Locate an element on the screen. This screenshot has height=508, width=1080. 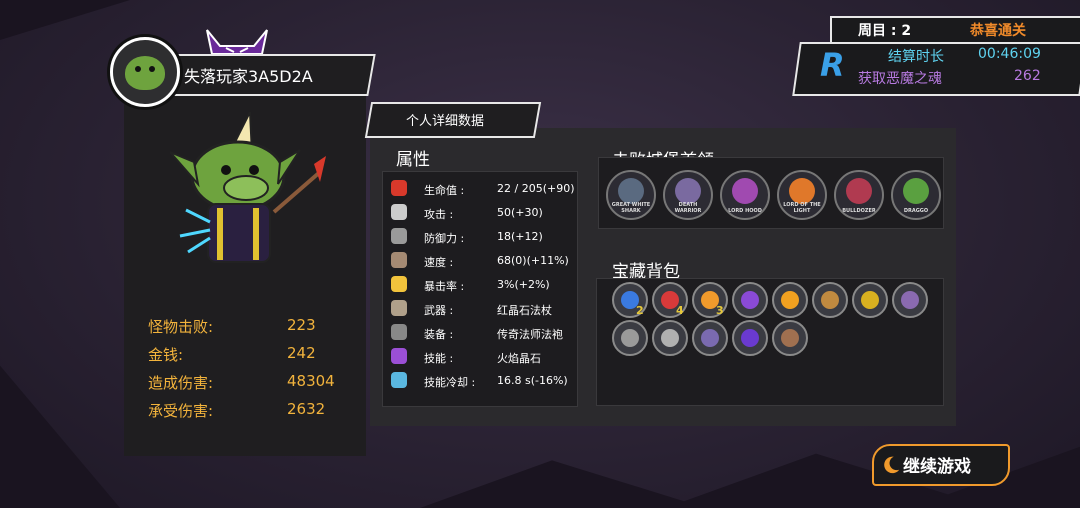
round-label: 周目 : 2 is located at coordinates (885, 31).